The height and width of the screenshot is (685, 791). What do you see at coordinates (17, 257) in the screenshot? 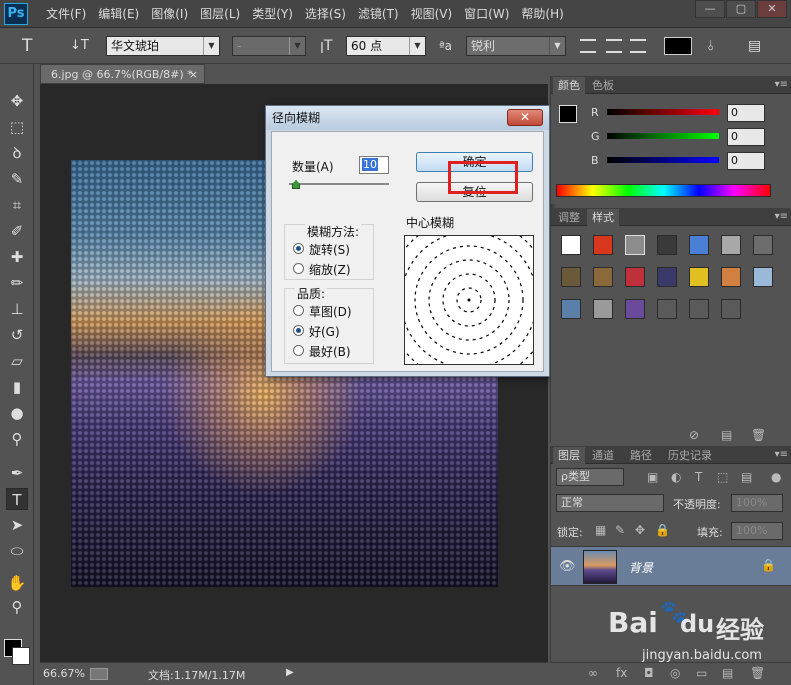
I see `healing-brush-tool-icon: ✚` at bounding box center [17, 257].